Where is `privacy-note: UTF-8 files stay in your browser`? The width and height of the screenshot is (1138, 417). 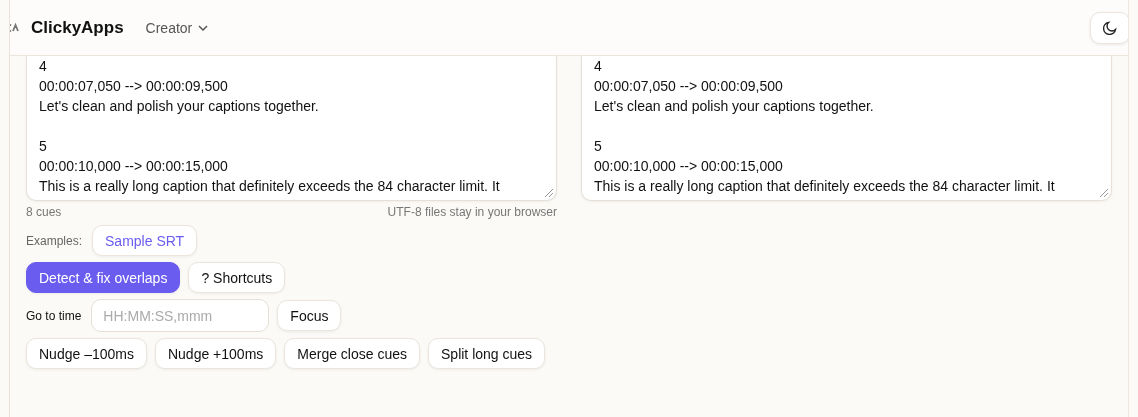
privacy-note: UTF-8 files stay in your browser is located at coordinates (472, 212).